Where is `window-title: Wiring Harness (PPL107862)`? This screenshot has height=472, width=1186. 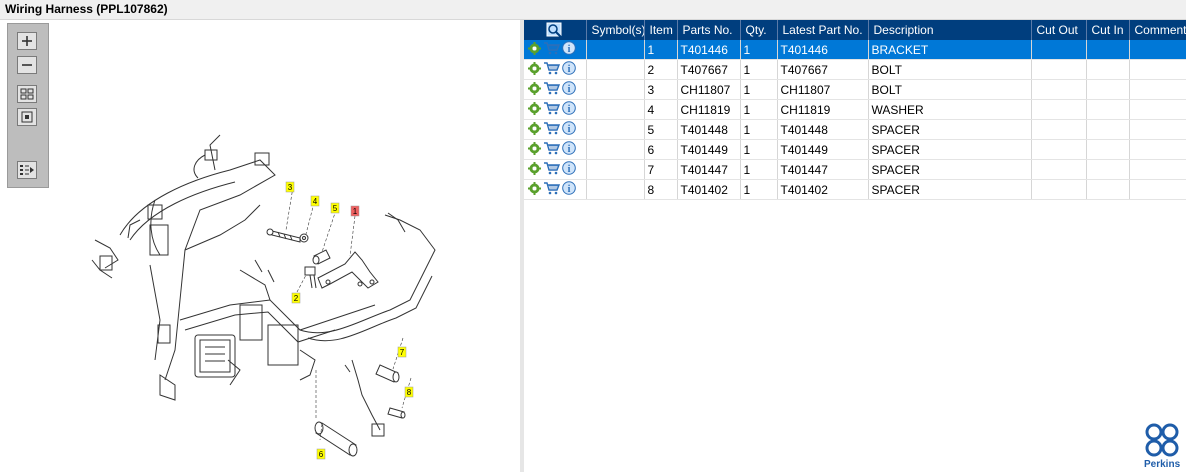 window-title: Wiring Harness (PPL107862) is located at coordinates (86, 9).